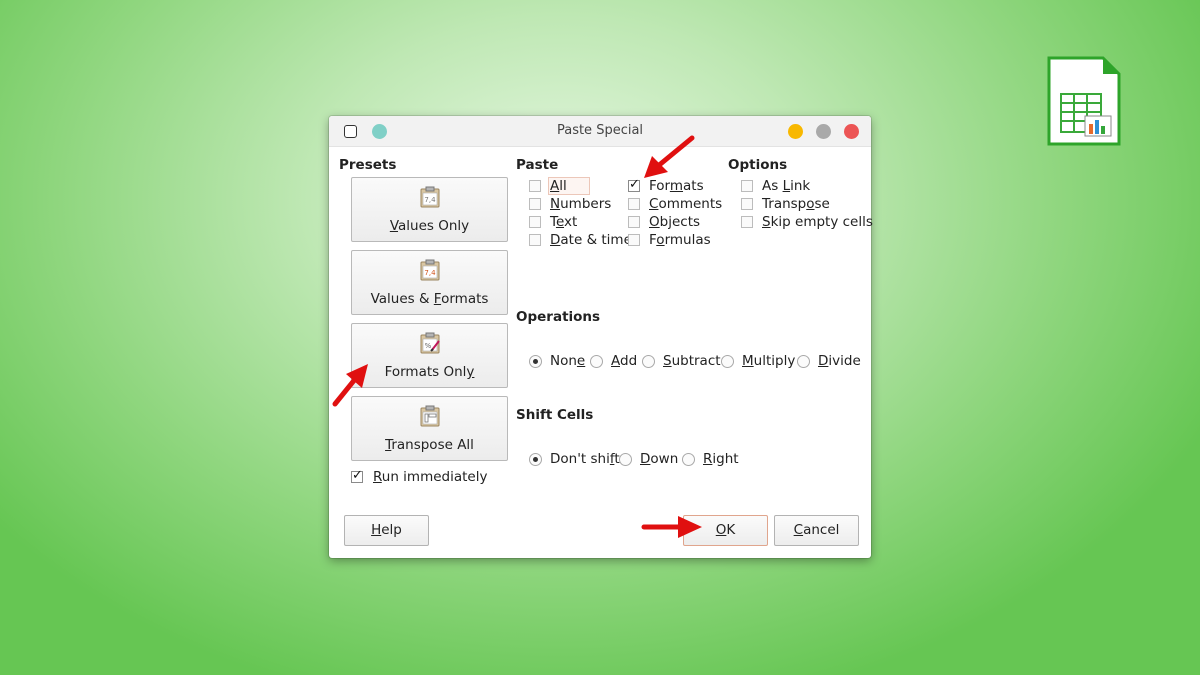 The width and height of the screenshot is (1200, 675). Describe the element at coordinates (625, 459) in the screenshot. I see `shift-down-radio` at that location.